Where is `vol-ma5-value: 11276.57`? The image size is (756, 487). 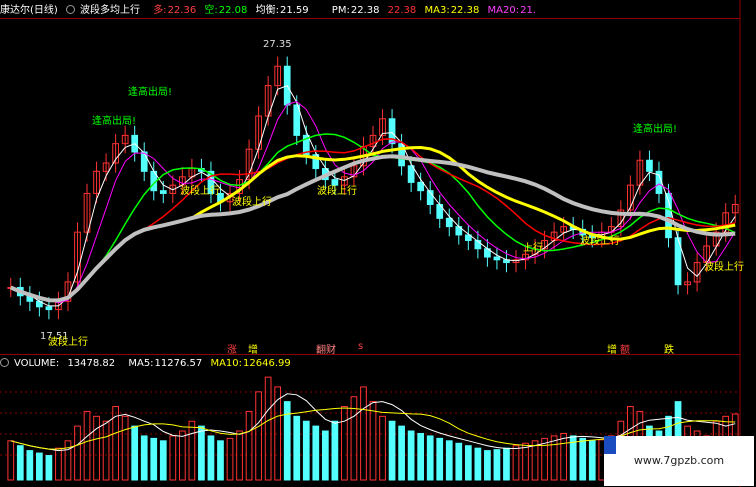
vol-ma5-value: 11276.57 is located at coordinates (178, 363).